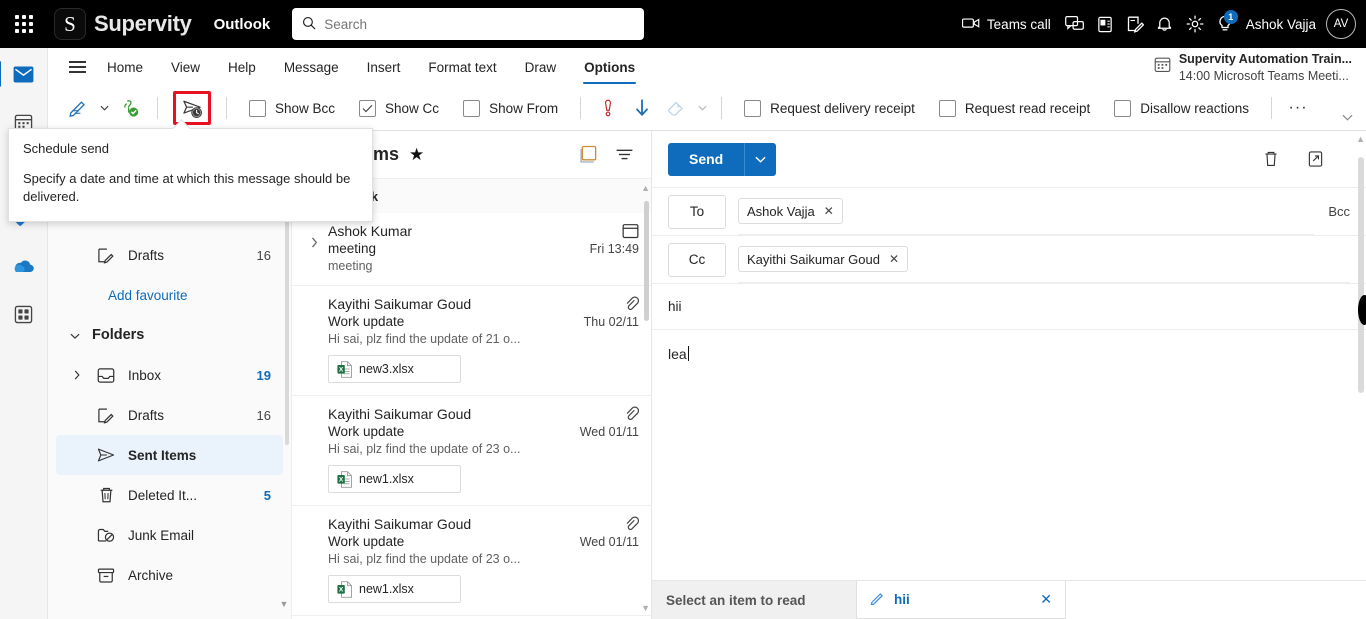  What do you see at coordinates (697, 259) in the screenshot?
I see `cc-label-button: Cc` at bounding box center [697, 259].